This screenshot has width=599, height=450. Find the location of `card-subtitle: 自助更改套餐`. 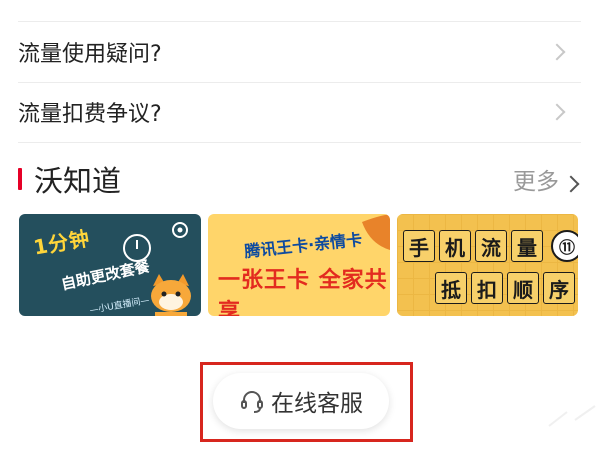

card-subtitle: 自助更改套餐 is located at coordinates (105, 275).